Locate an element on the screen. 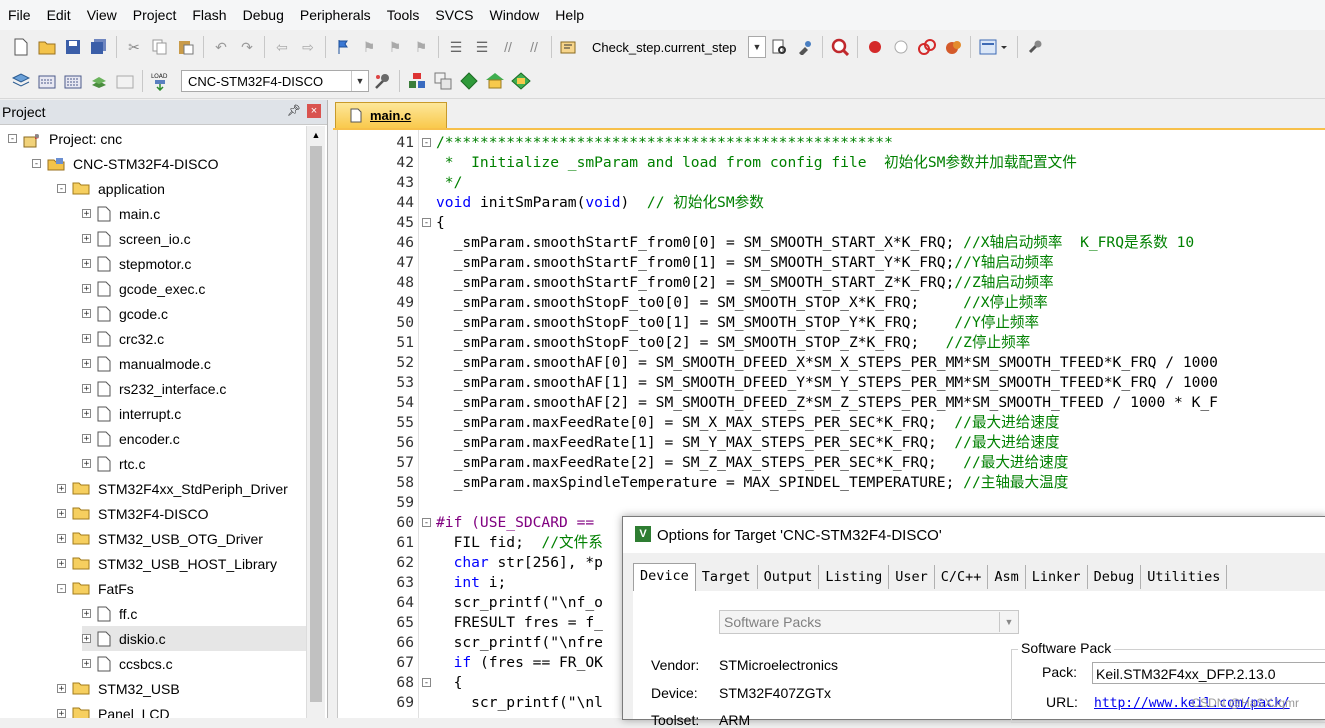 The height and width of the screenshot is (728, 1325). new-file-icon is located at coordinates (21, 47).